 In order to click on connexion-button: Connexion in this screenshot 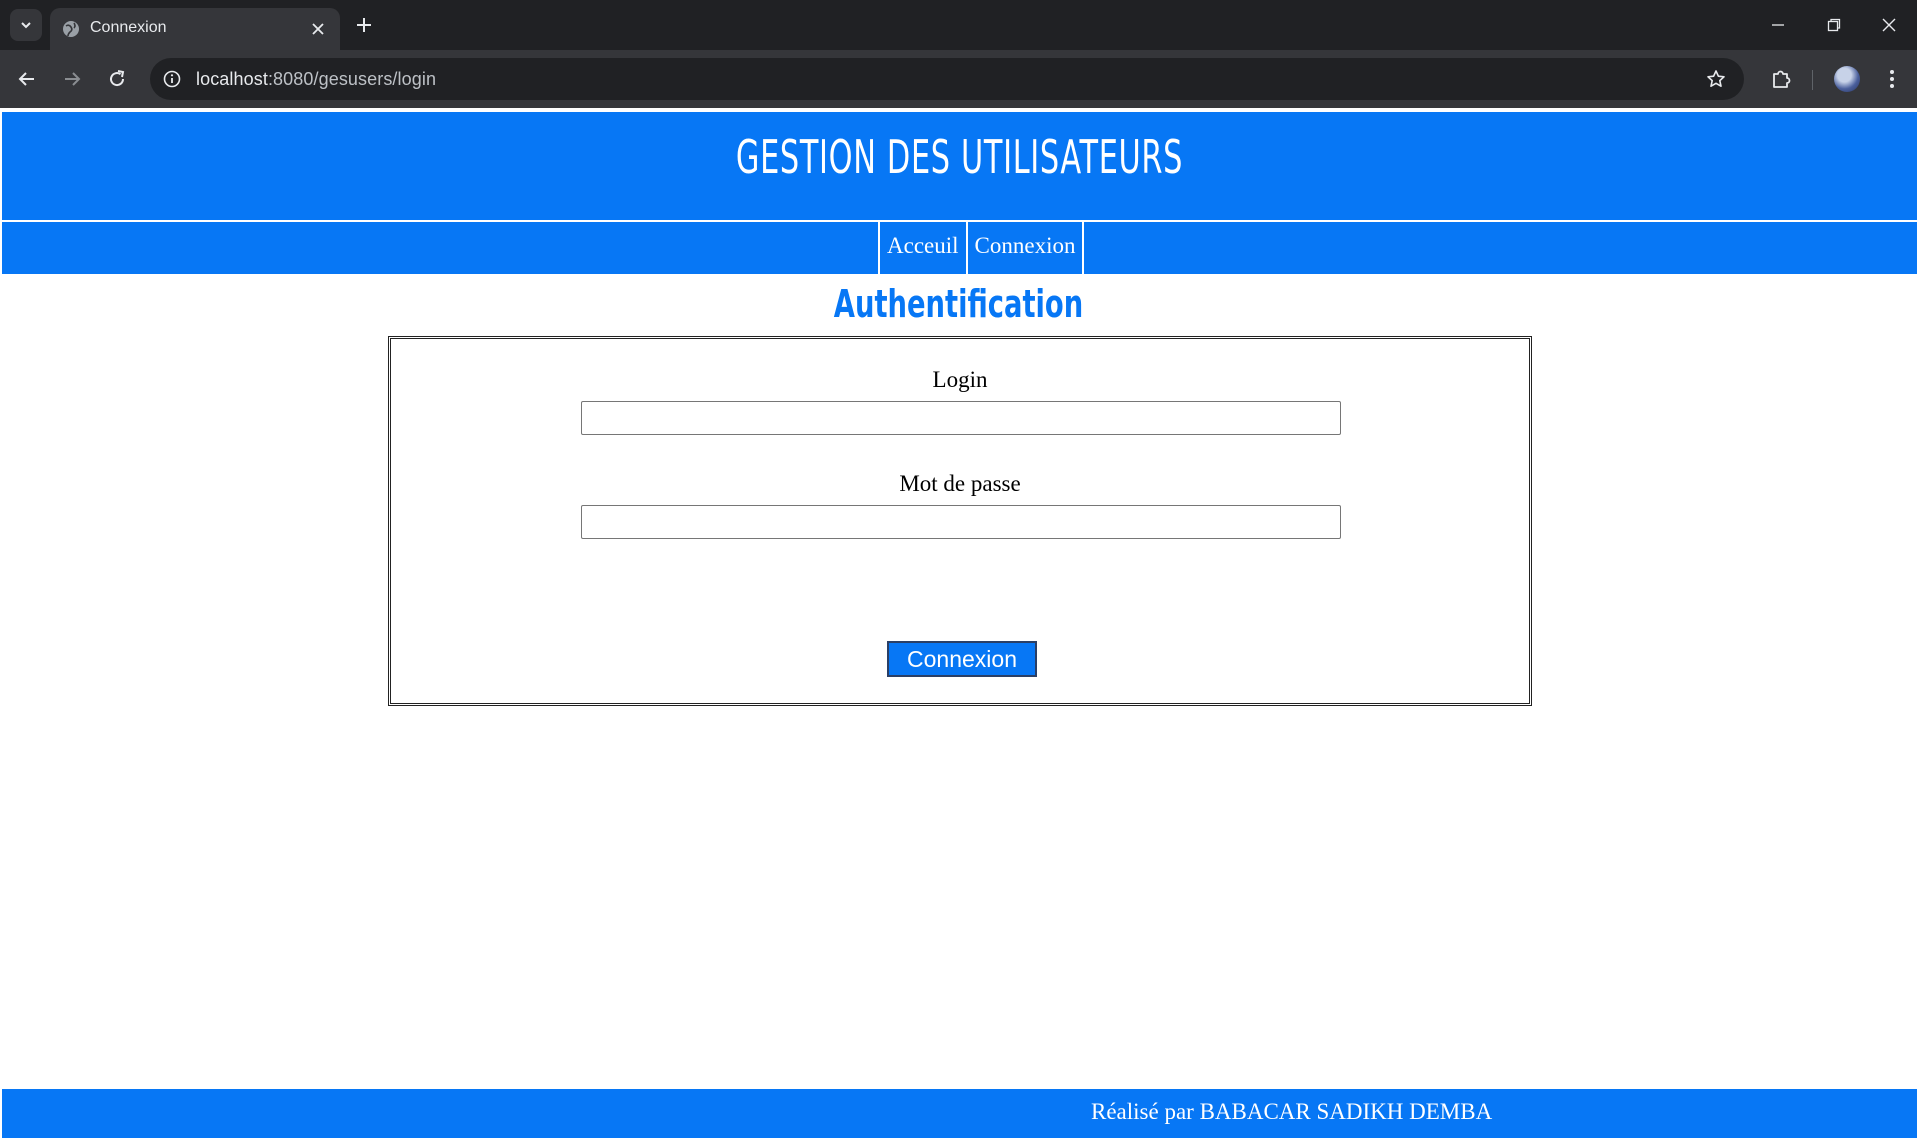, I will do `click(962, 659)`.